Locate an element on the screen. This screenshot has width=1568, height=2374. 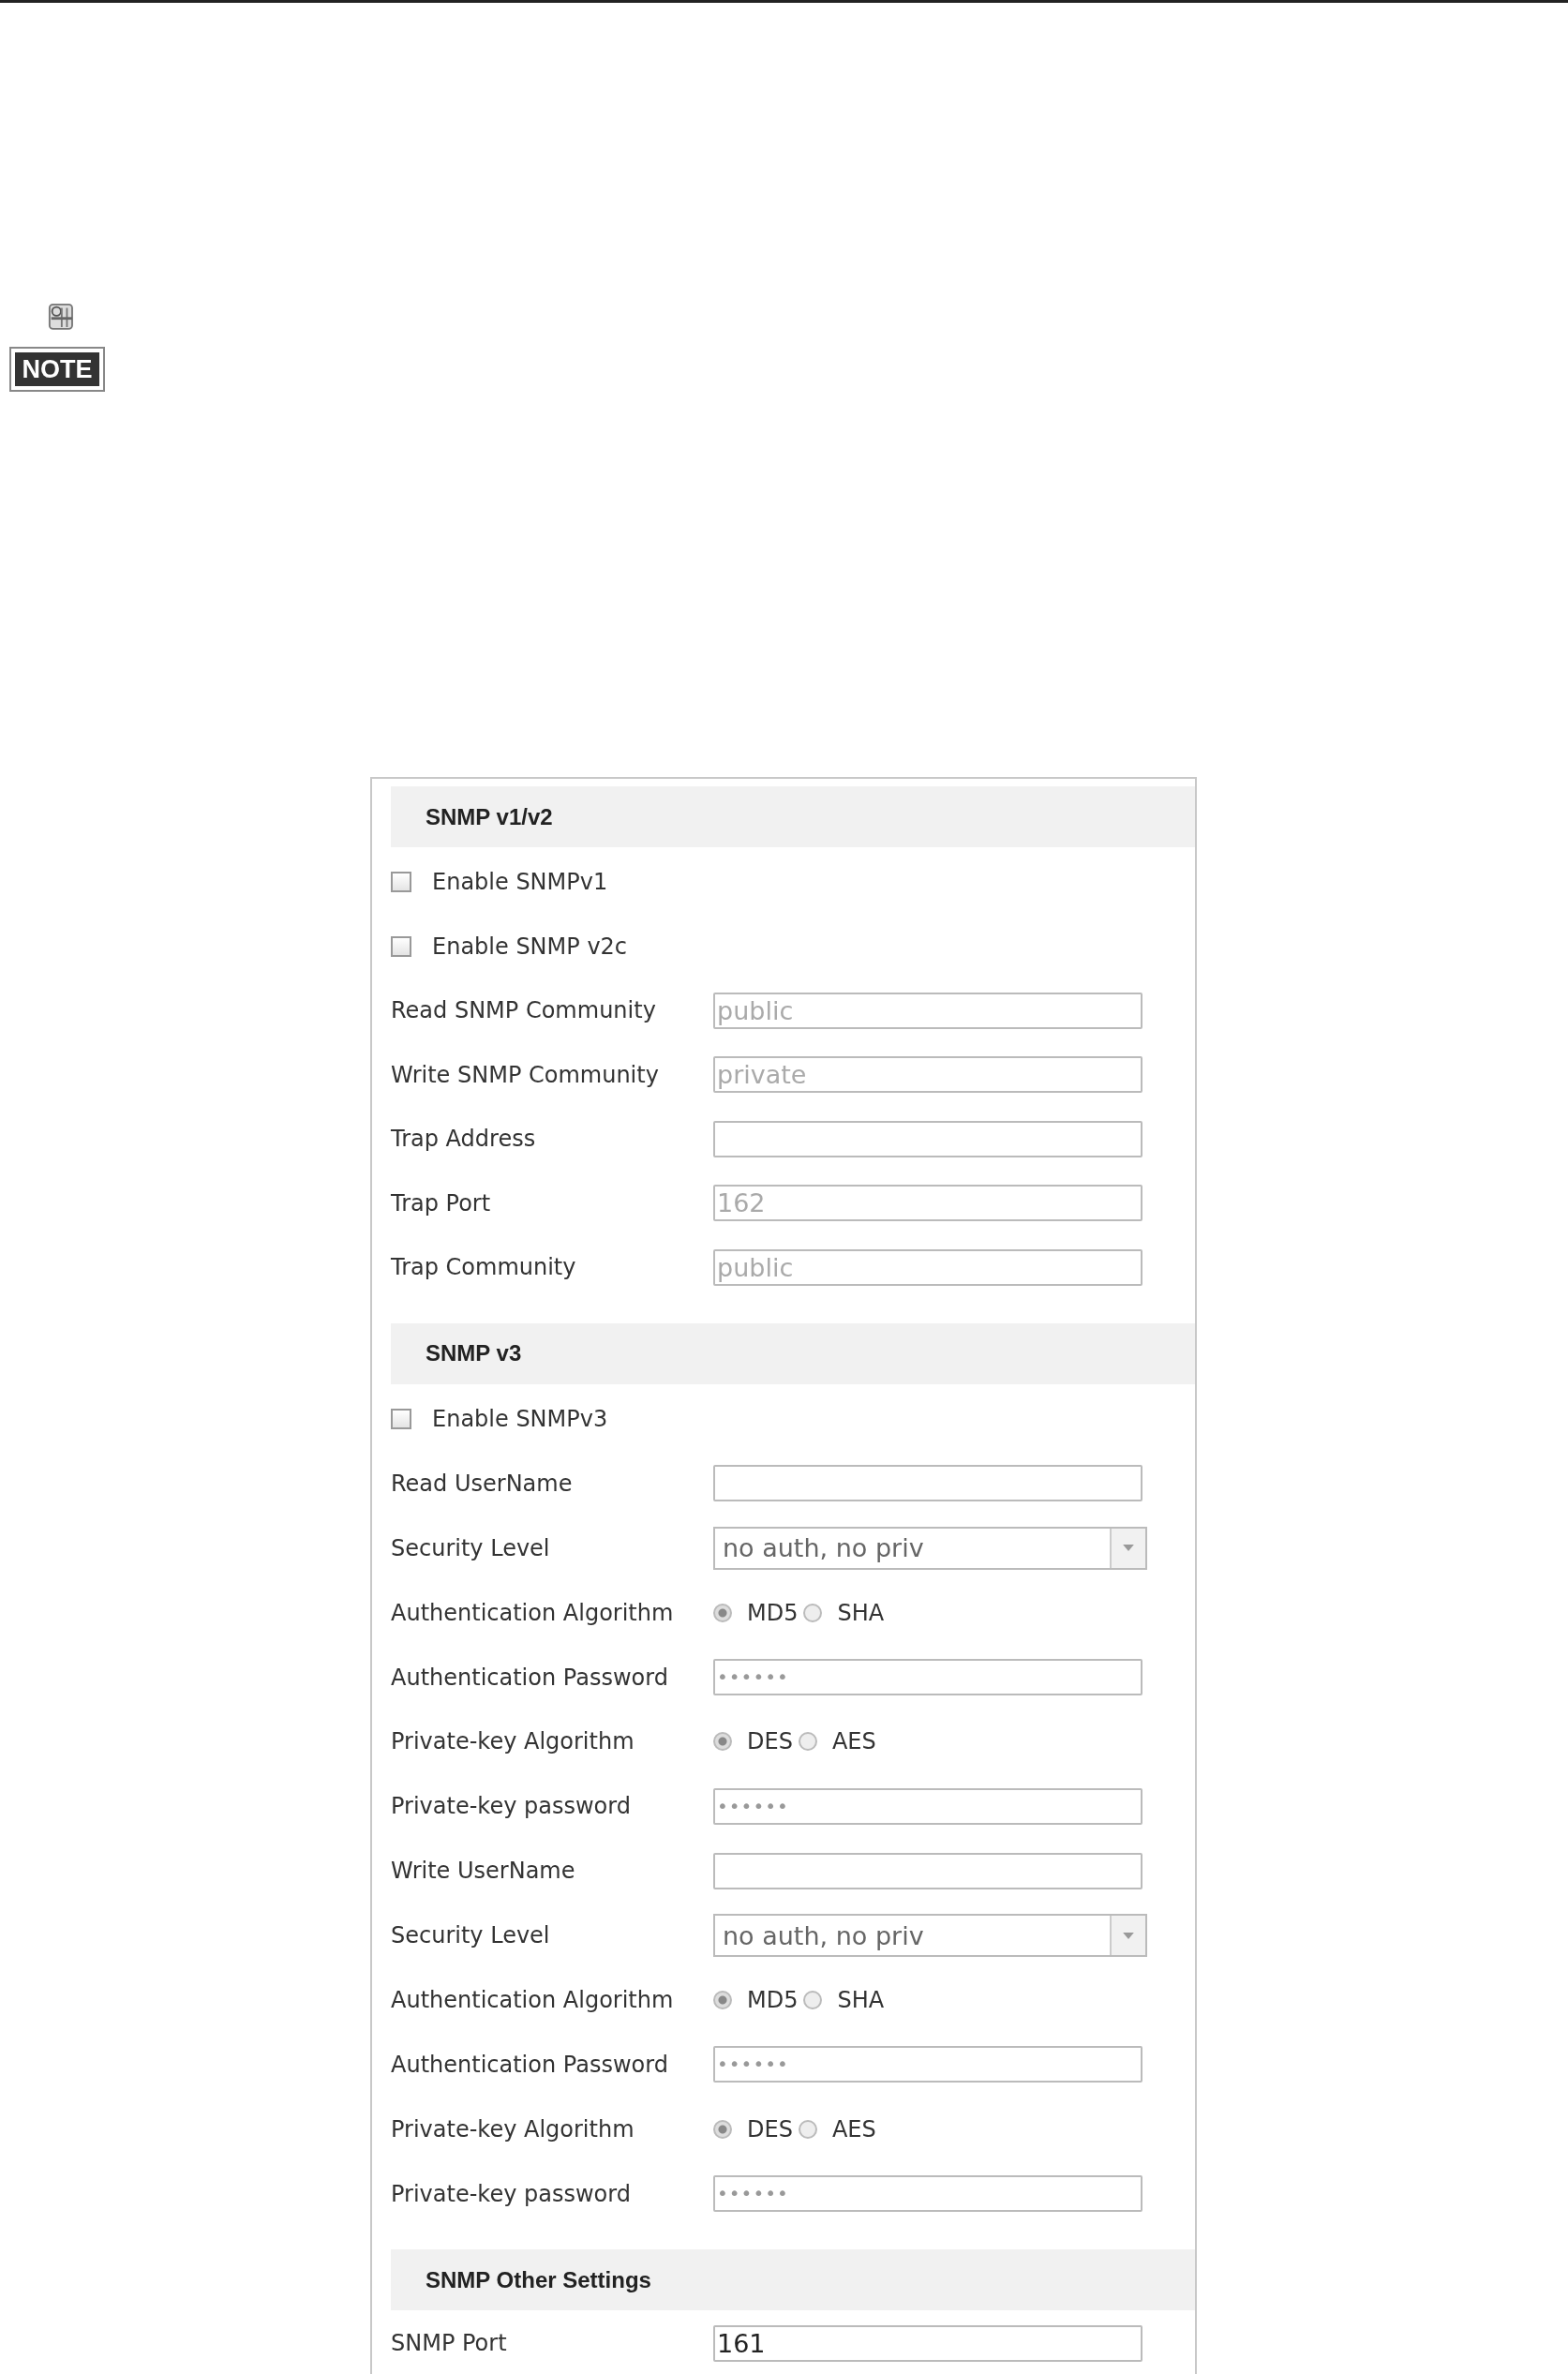
field-label: Read SNMP Community is located at coordinates (524, 1011).